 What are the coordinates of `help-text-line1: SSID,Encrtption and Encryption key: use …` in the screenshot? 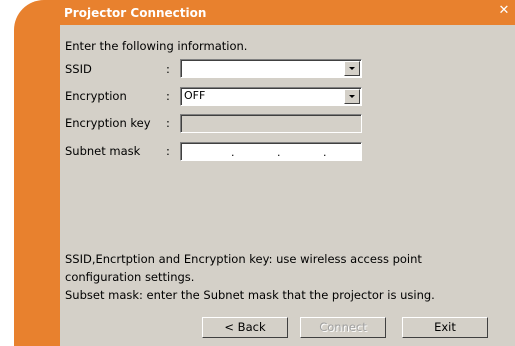 It's located at (243, 259).